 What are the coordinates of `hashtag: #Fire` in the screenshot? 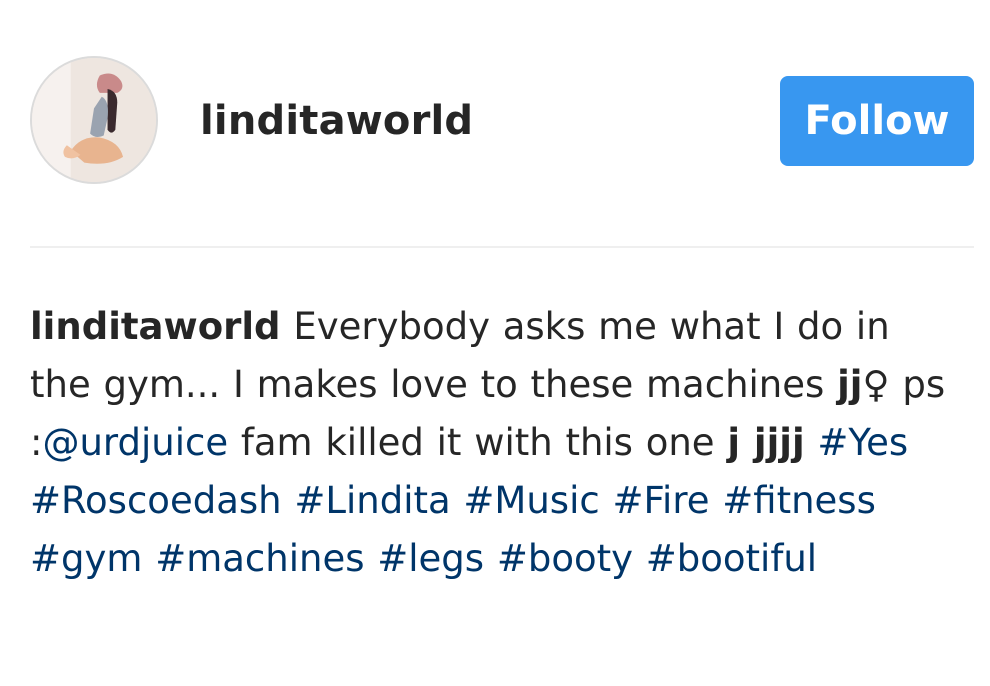 It's located at (660, 500).